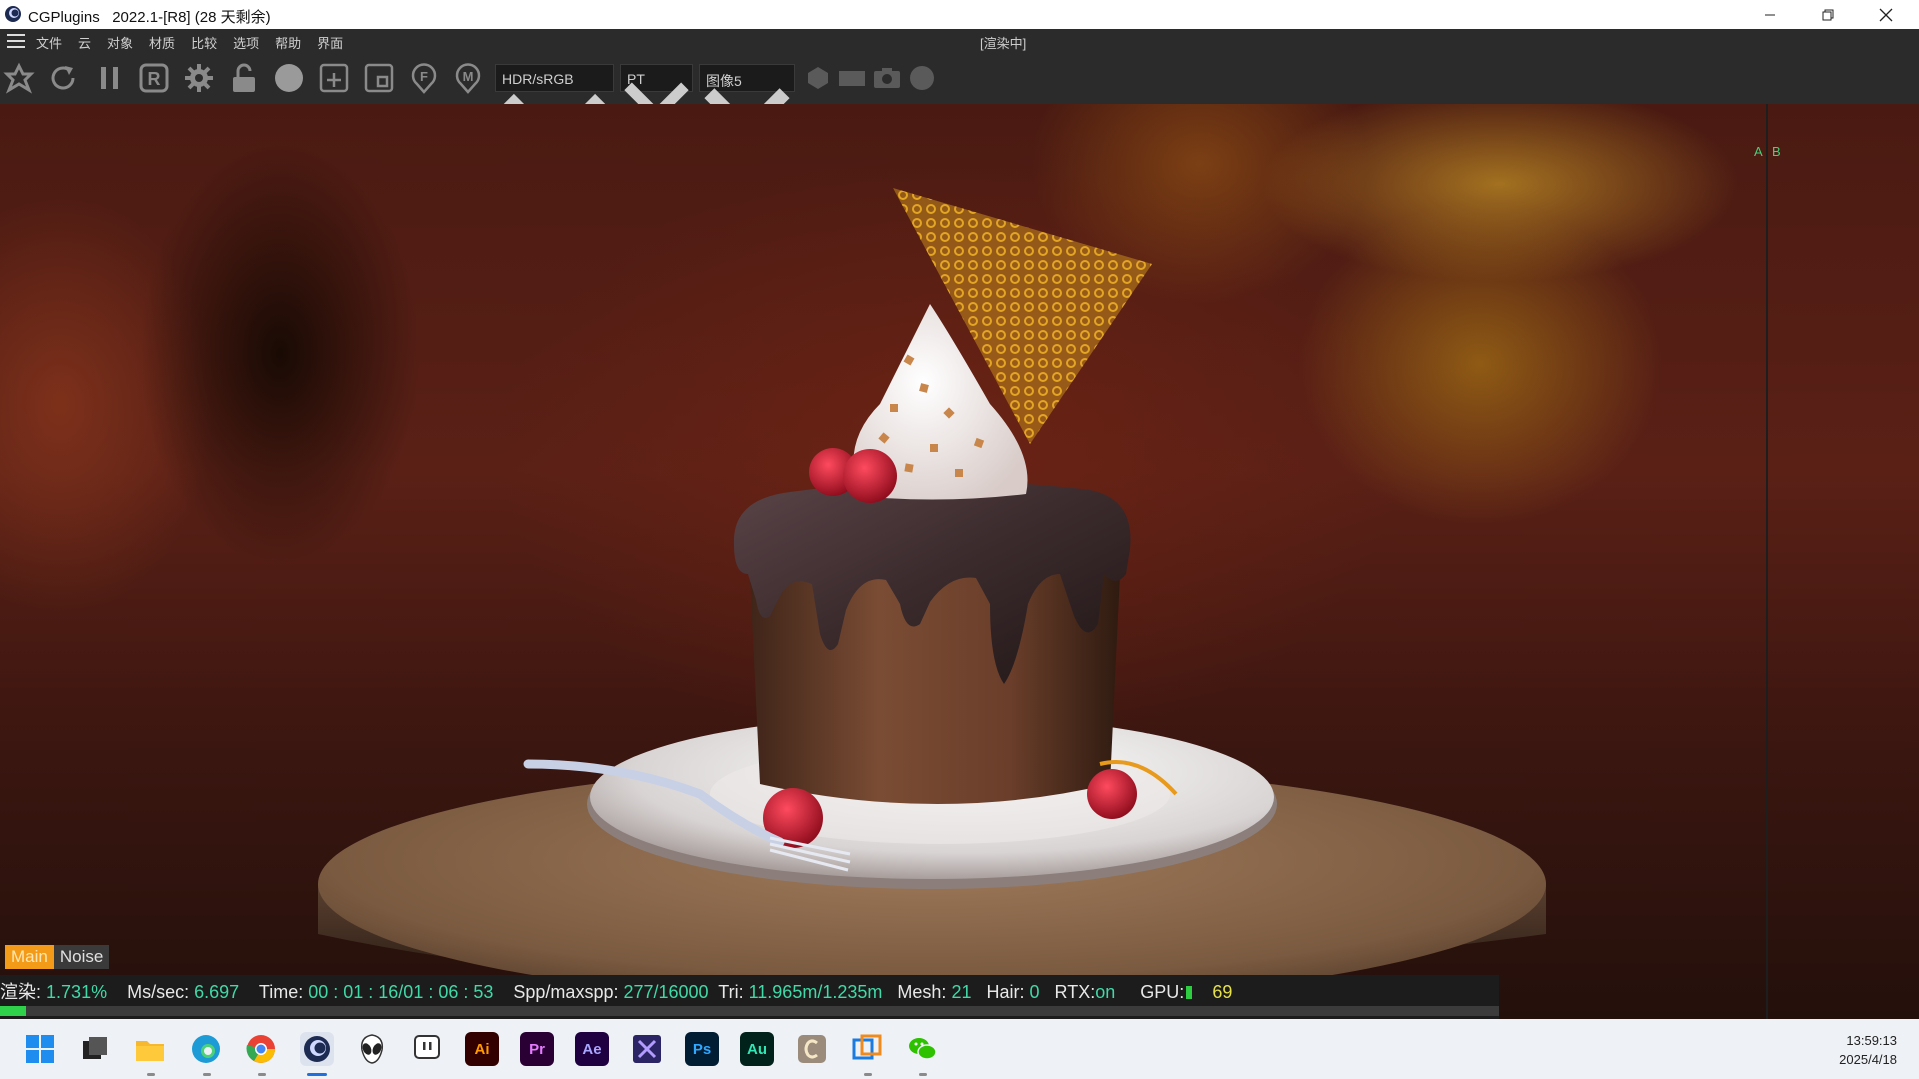 The height and width of the screenshot is (1079, 1919). What do you see at coordinates (244, 78) in the screenshot?
I see `lock-open-icon` at bounding box center [244, 78].